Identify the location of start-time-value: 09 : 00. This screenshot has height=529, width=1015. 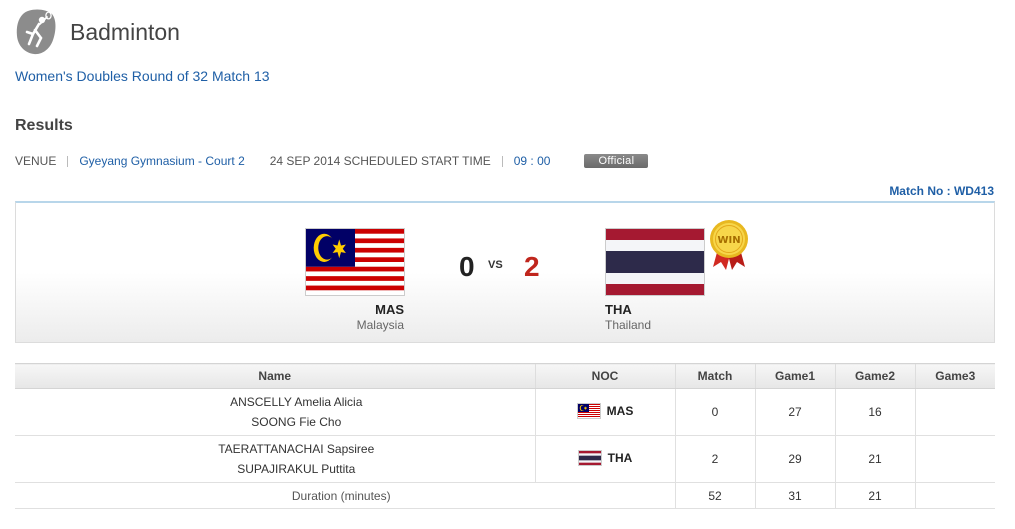
(532, 161).